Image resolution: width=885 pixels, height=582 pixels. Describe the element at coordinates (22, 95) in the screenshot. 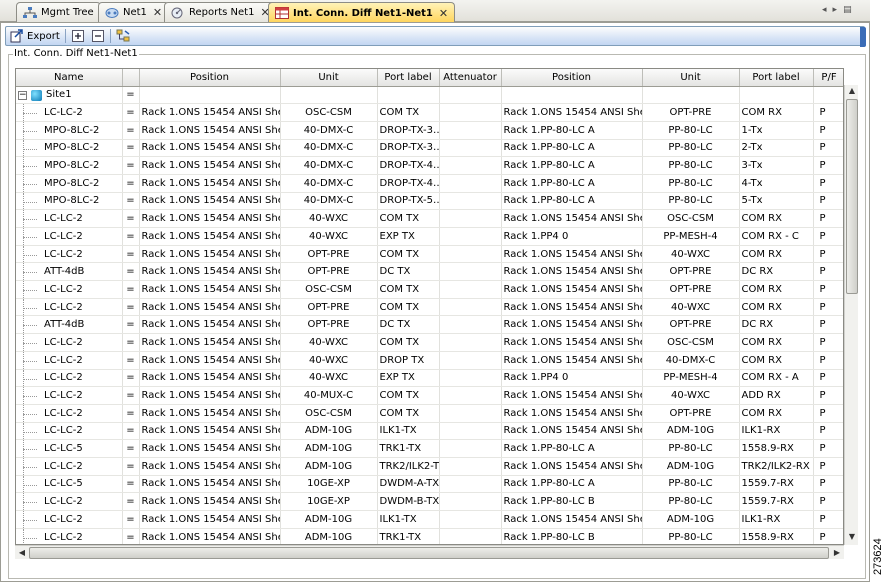

I see `collapse-tree-icon: −` at that location.